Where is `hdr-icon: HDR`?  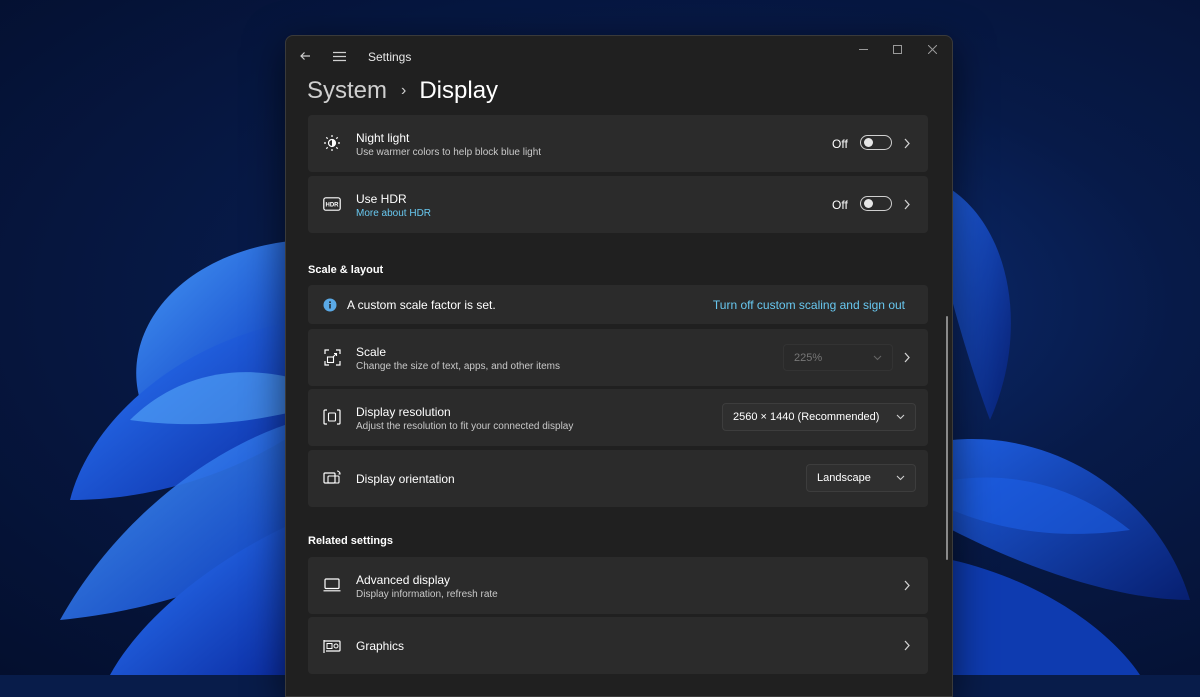 hdr-icon: HDR is located at coordinates (332, 204).